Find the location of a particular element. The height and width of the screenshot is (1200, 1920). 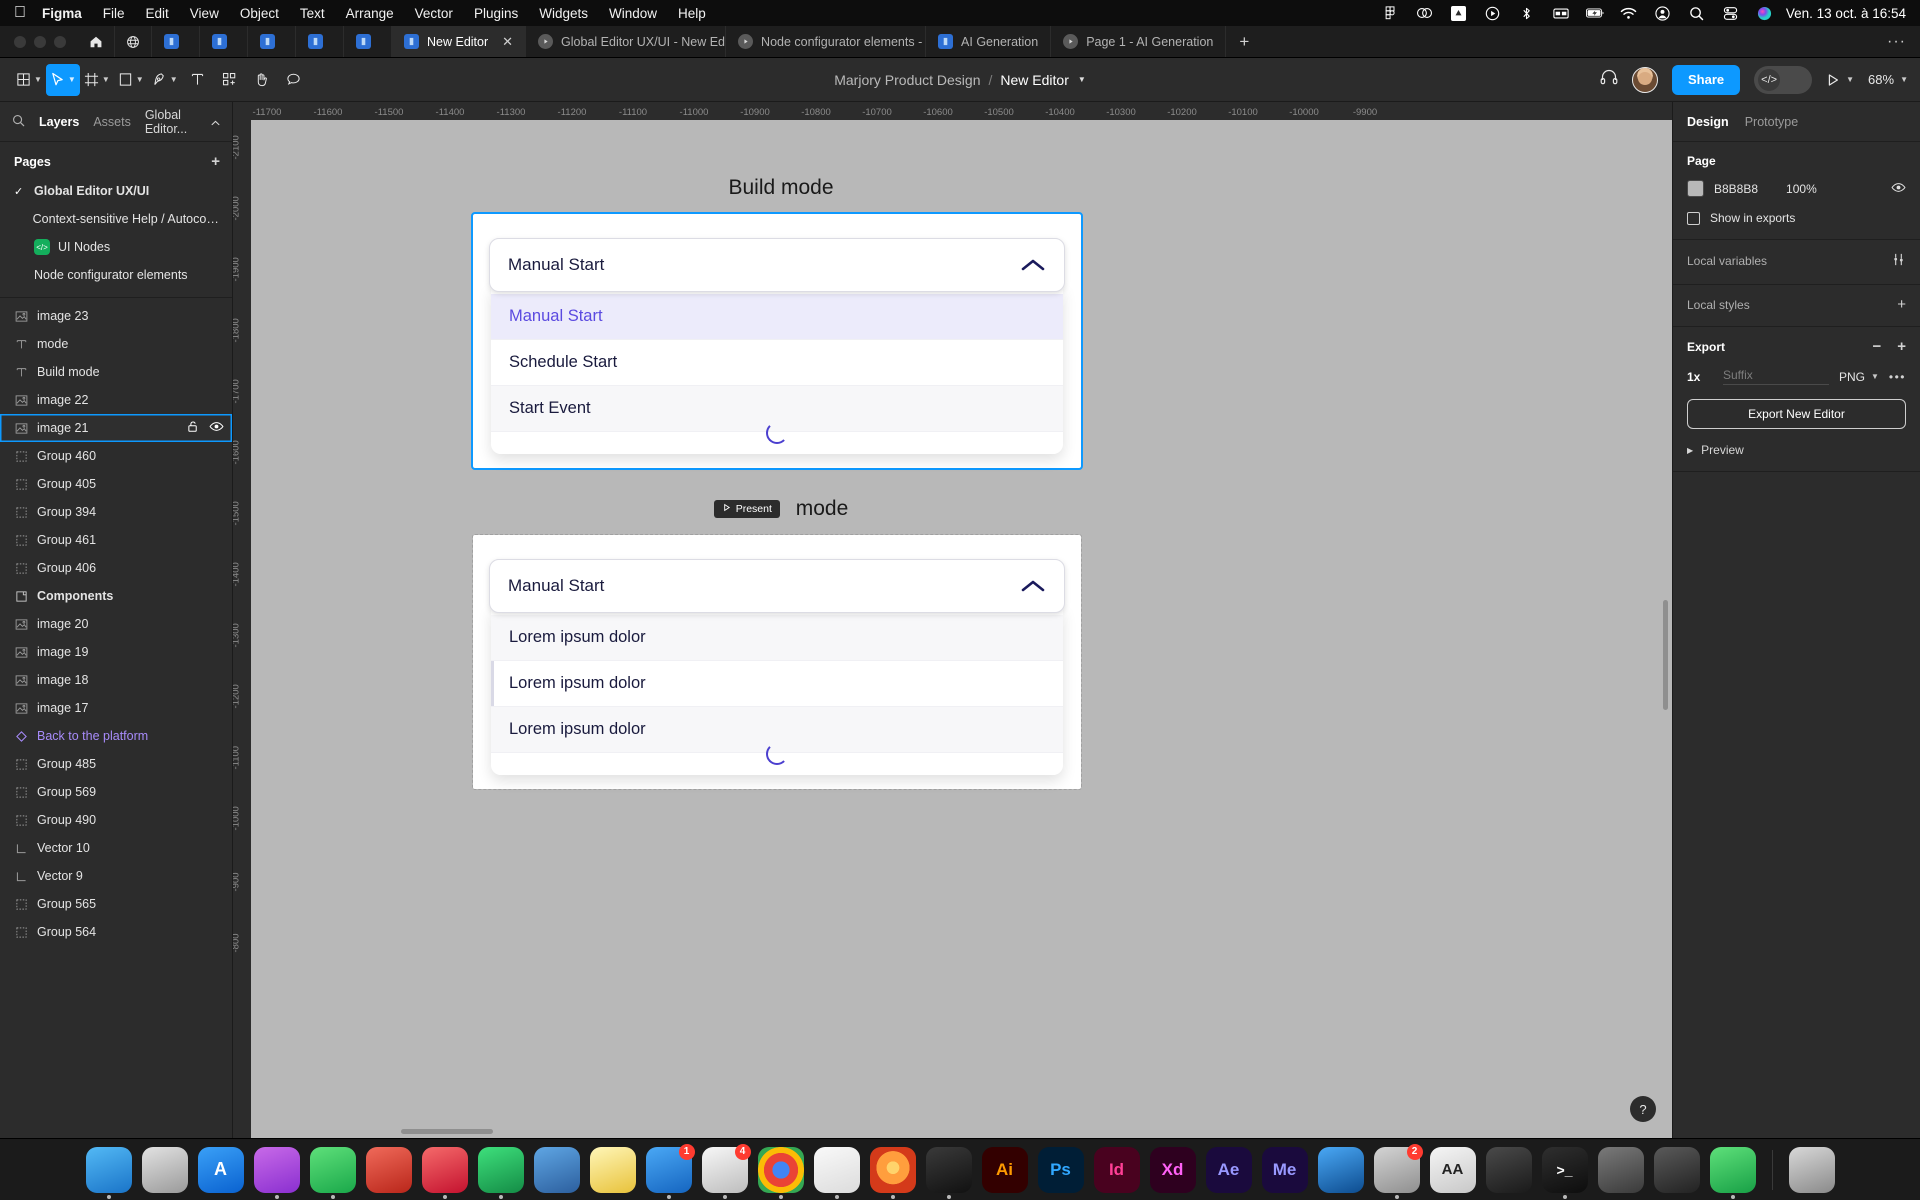

main-menu-tool: ▼ is located at coordinates (29, 80).